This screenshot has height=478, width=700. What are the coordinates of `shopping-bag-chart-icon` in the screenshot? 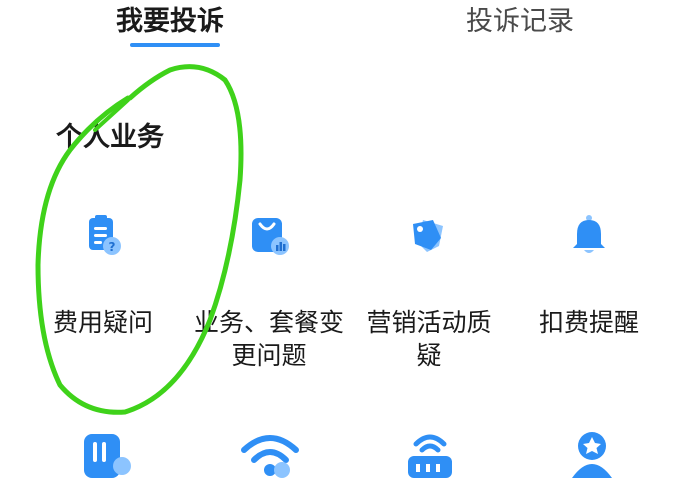 It's located at (270, 236).